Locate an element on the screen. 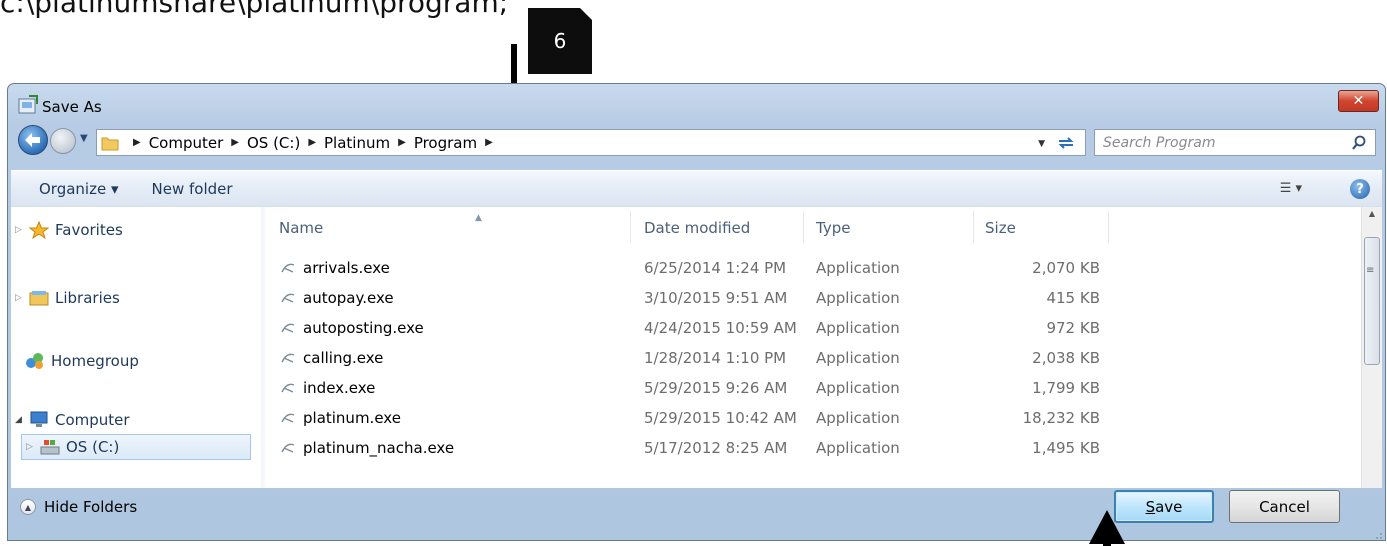 The image size is (1387, 546). vertical-scrollbar: ▲ ≡ is located at coordinates (1371, 347).